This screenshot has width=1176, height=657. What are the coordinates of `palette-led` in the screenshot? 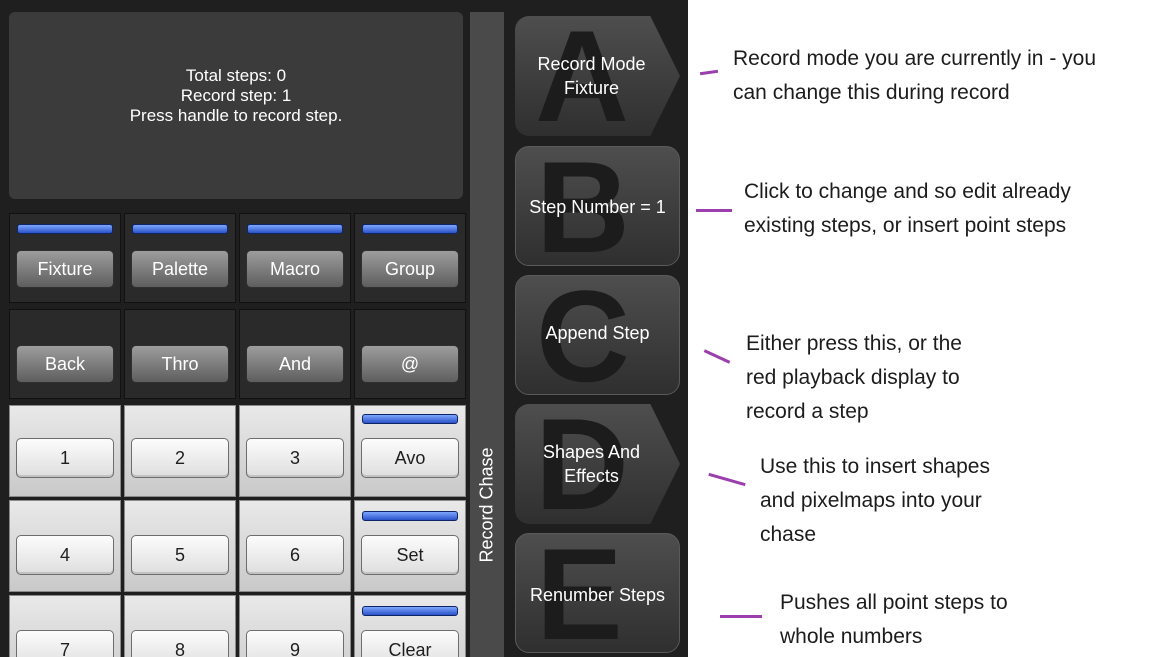 It's located at (180, 229).